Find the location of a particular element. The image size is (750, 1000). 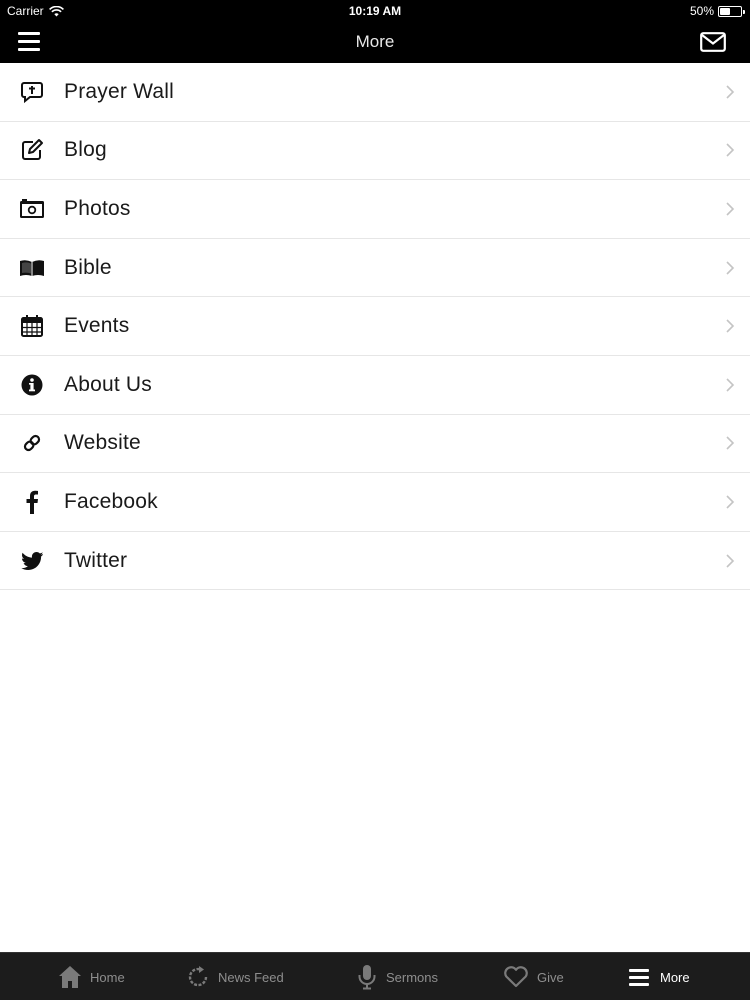

navigation-bar: More is located at coordinates (375, 42).